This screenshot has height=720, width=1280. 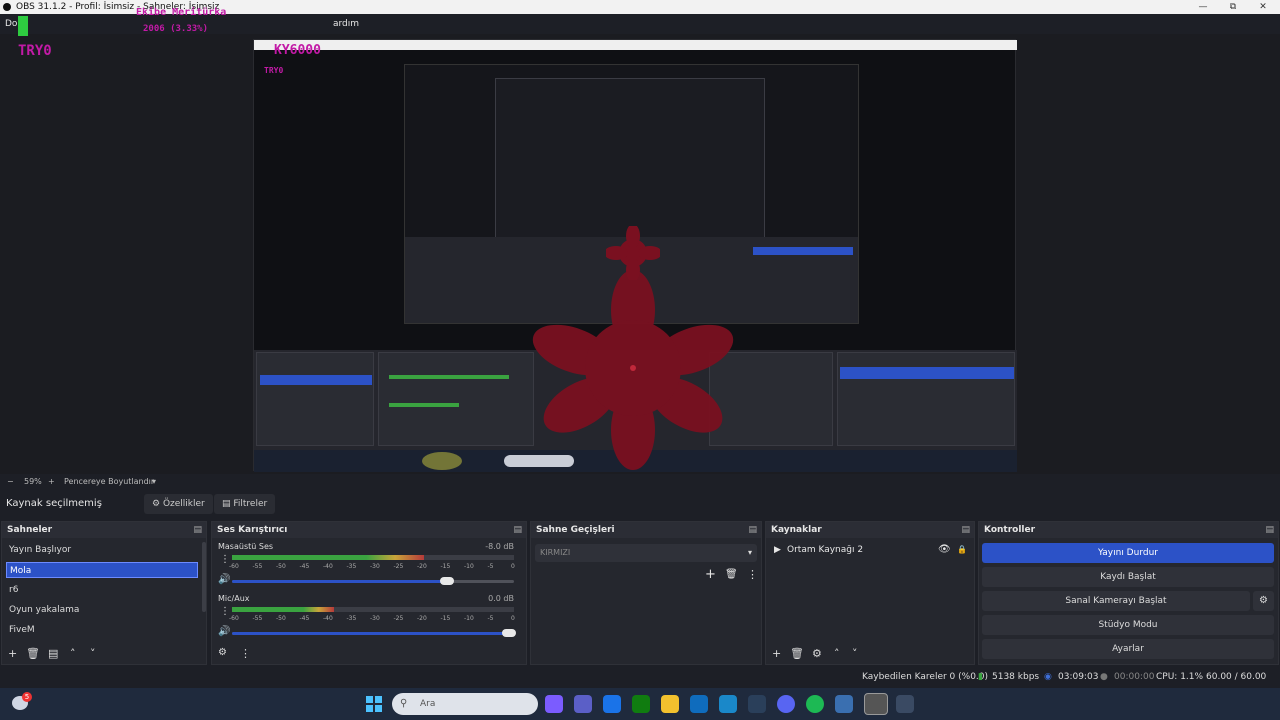 I want to click on source-up-icon: ˄, so click(x=837, y=653).